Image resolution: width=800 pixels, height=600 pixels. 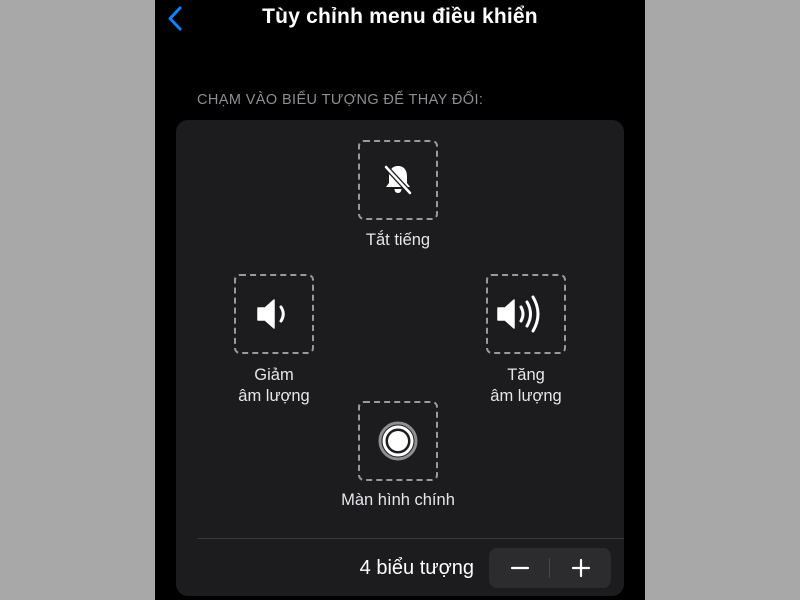 I want to click on volume-up-label-line1: Tăng, so click(x=526, y=375).